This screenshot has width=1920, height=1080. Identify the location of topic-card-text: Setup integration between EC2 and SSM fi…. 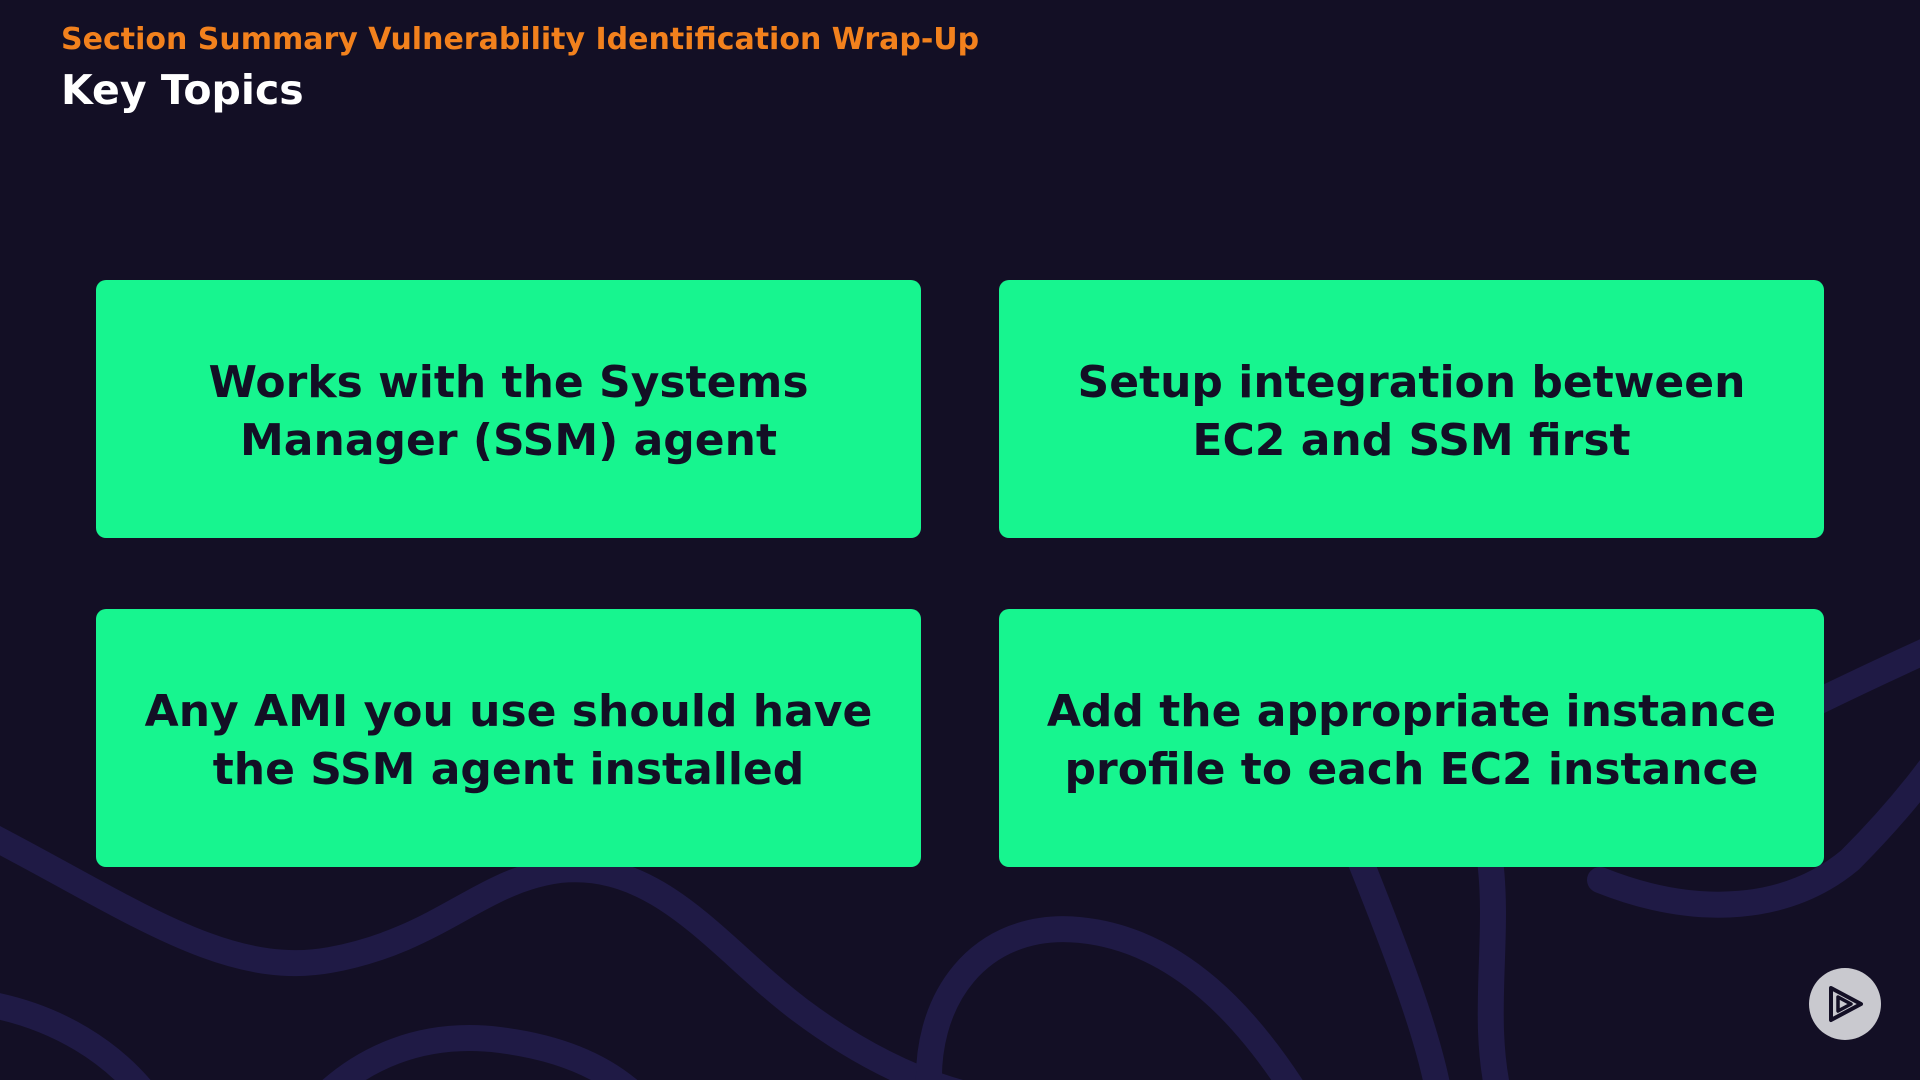
(1411, 411).